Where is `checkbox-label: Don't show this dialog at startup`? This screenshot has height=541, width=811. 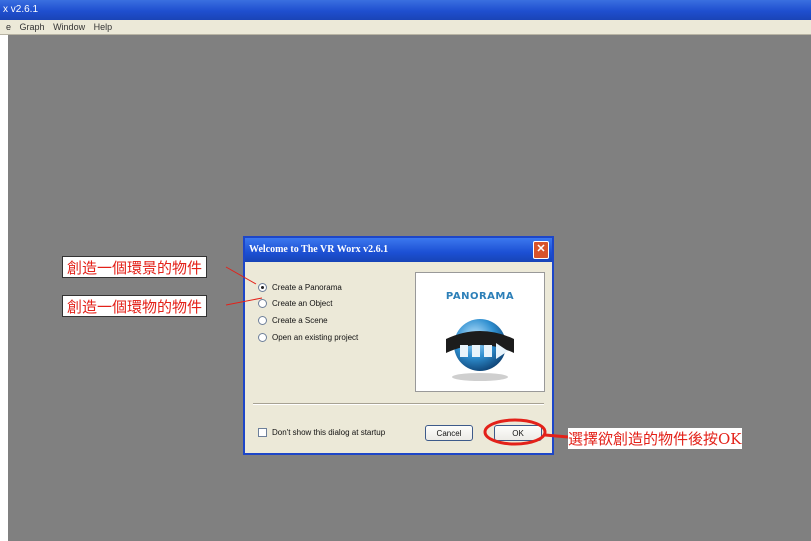
checkbox-label: Don't show this dialog at startup is located at coordinates (329, 432).